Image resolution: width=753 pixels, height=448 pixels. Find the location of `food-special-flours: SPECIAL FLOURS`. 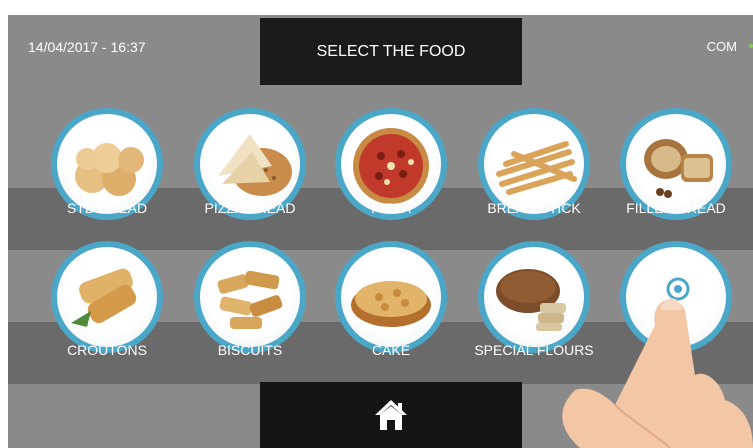

food-special-flours: SPECIAL FLOURS is located at coordinates (534, 301).